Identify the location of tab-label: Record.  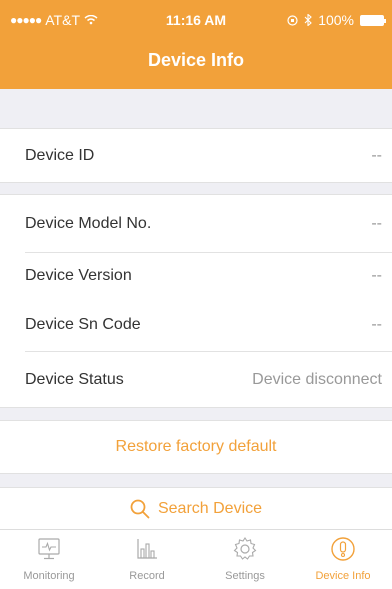
(147, 576).